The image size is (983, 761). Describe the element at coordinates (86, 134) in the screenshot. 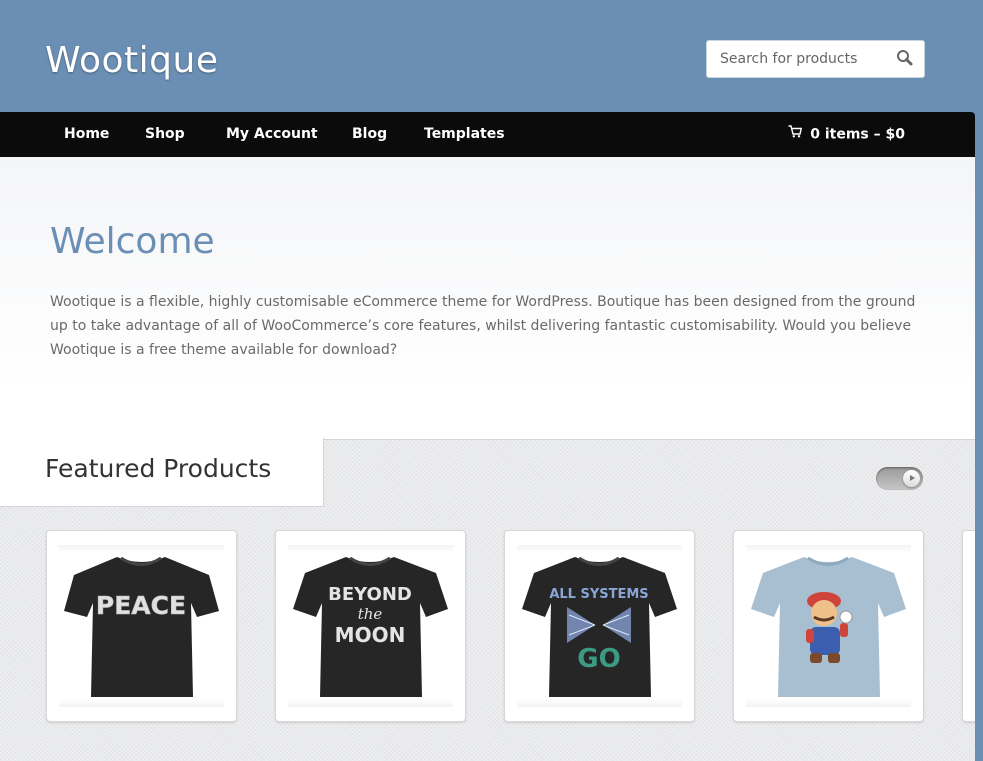

I see `nav-item-home: Home` at that location.